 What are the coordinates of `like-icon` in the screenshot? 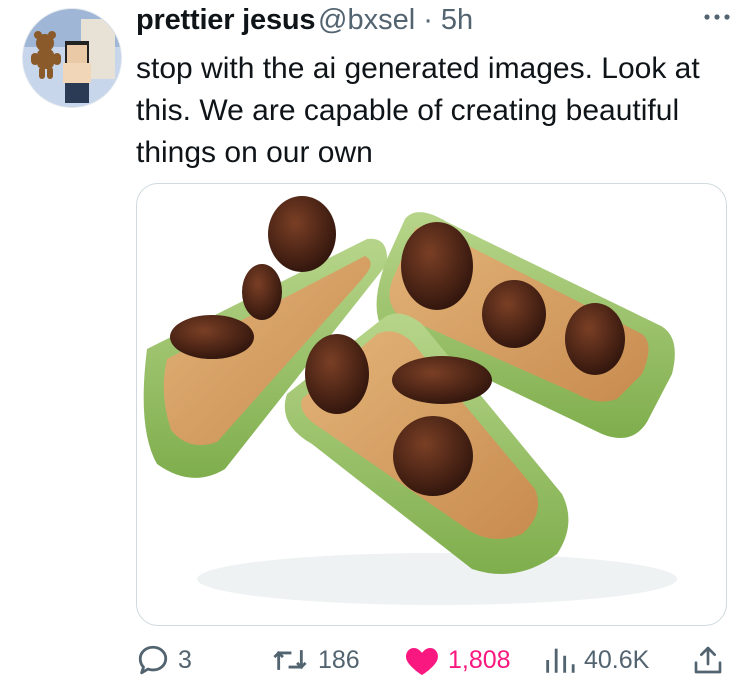 It's located at (422, 661).